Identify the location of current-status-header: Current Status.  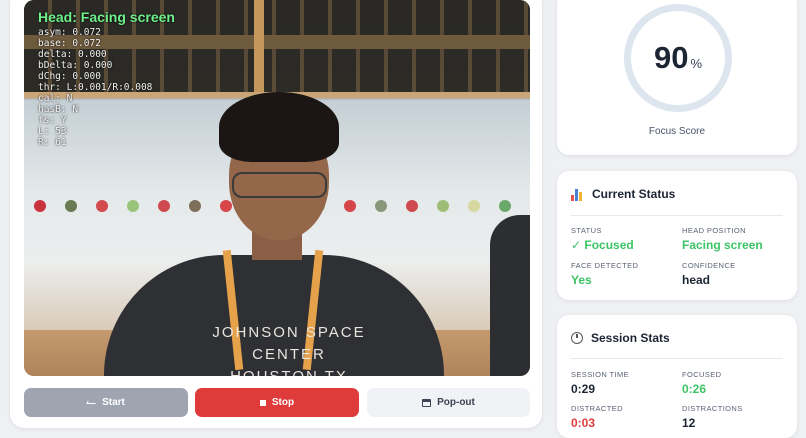
(623, 194).